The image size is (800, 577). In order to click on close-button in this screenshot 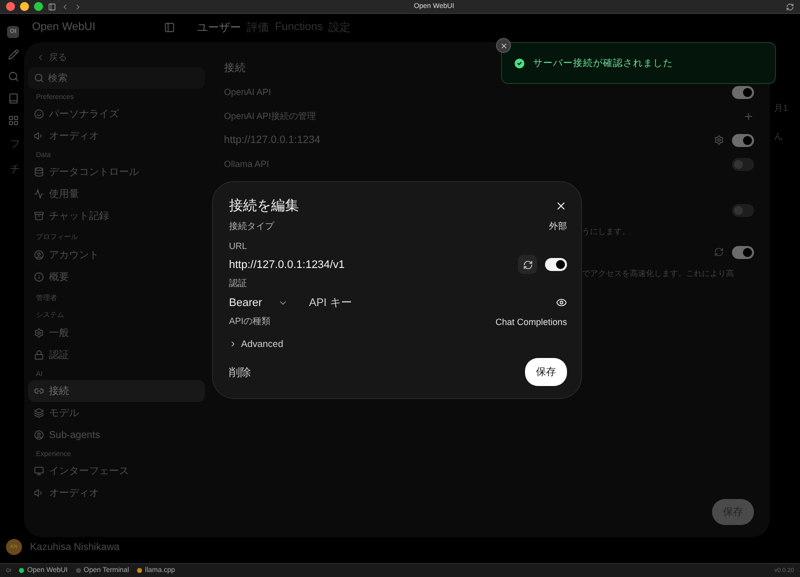, I will do `click(561, 206)`.